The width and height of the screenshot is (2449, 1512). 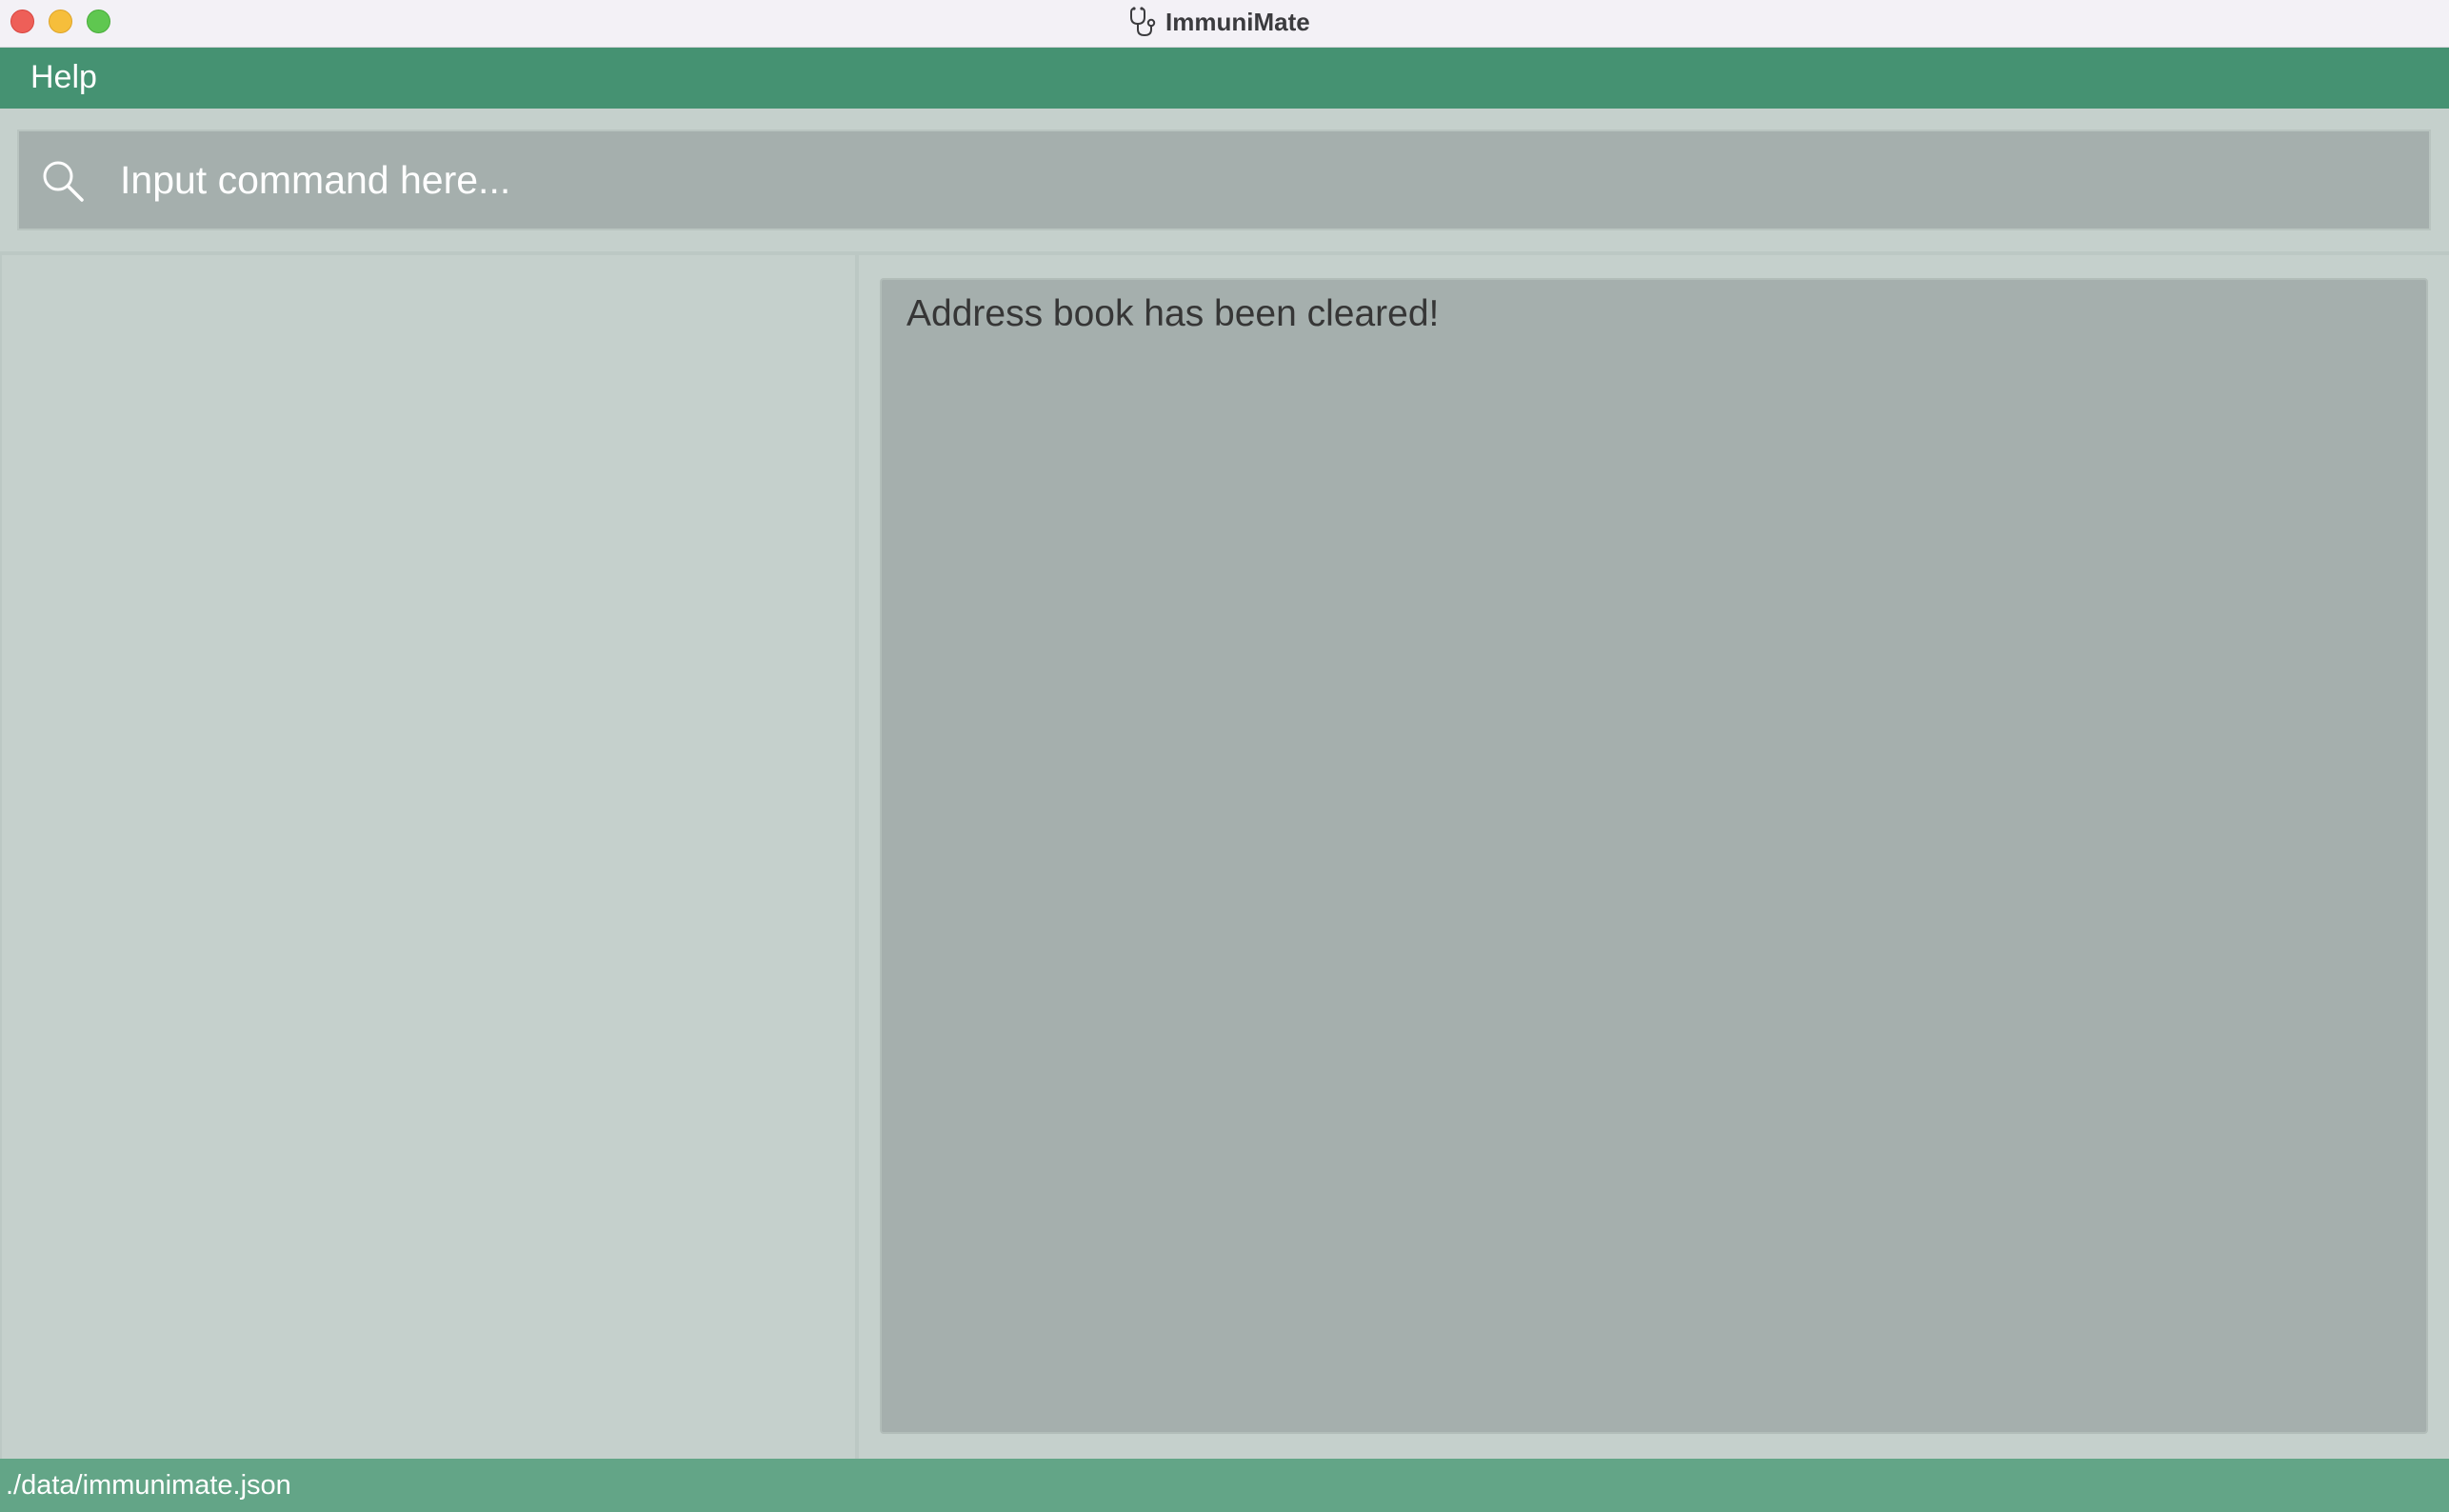 I want to click on result-message: Address book has been cleared!, so click(x=1173, y=313).